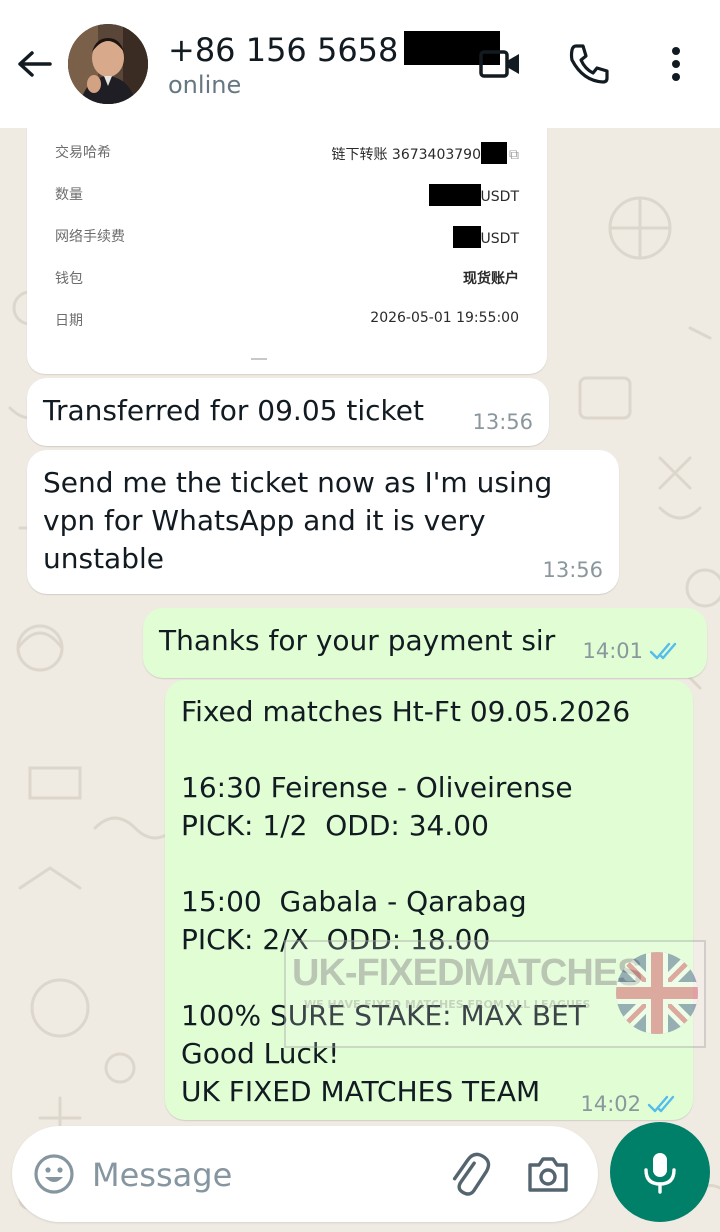 Image resolution: width=720 pixels, height=1232 pixels. I want to click on camera-icon, so click(548, 1174).